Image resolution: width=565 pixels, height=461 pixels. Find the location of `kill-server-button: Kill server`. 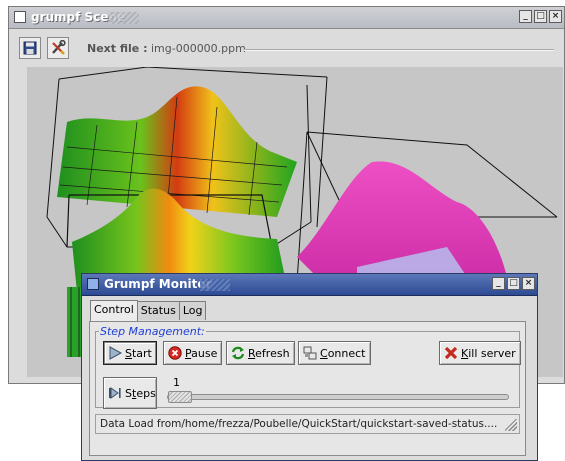

kill-server-button: Kill server is located at coordinates (480, 353).